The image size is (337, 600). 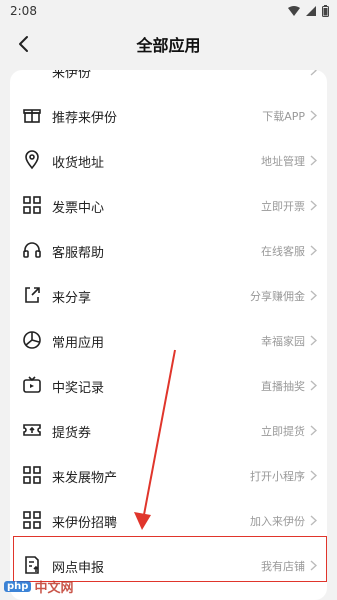 I want to click on header: 全部应用, so click(x=168, y=44).